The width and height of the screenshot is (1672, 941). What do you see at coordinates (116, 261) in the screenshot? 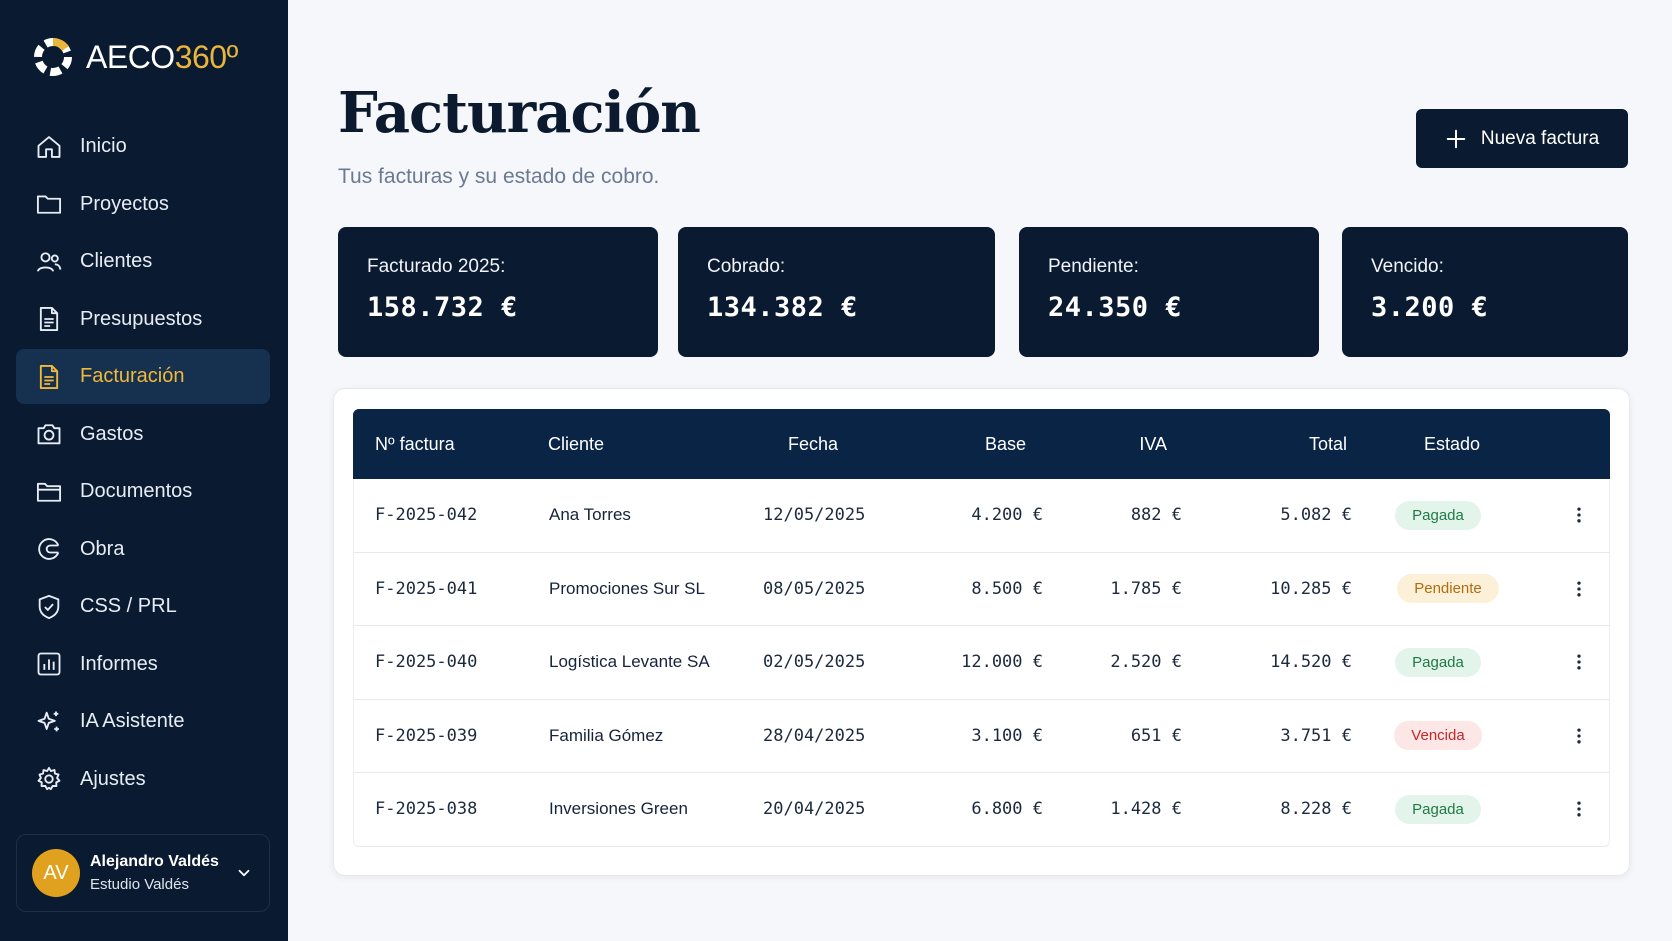
I see `sidebar-item-label: Clientes` at bounding box center [116, 261].